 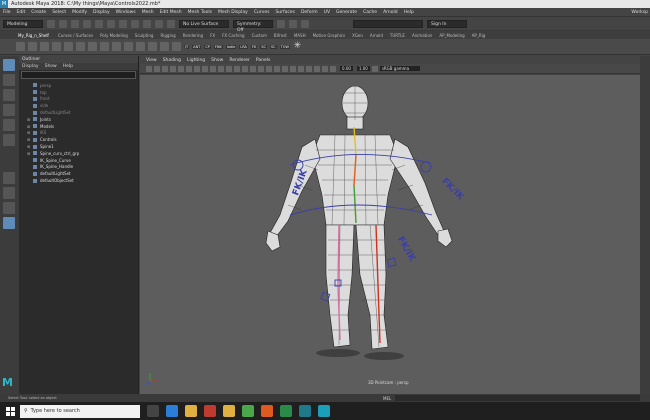 I want to click on four-pane-layout-icon, so click(x=9, y=193).